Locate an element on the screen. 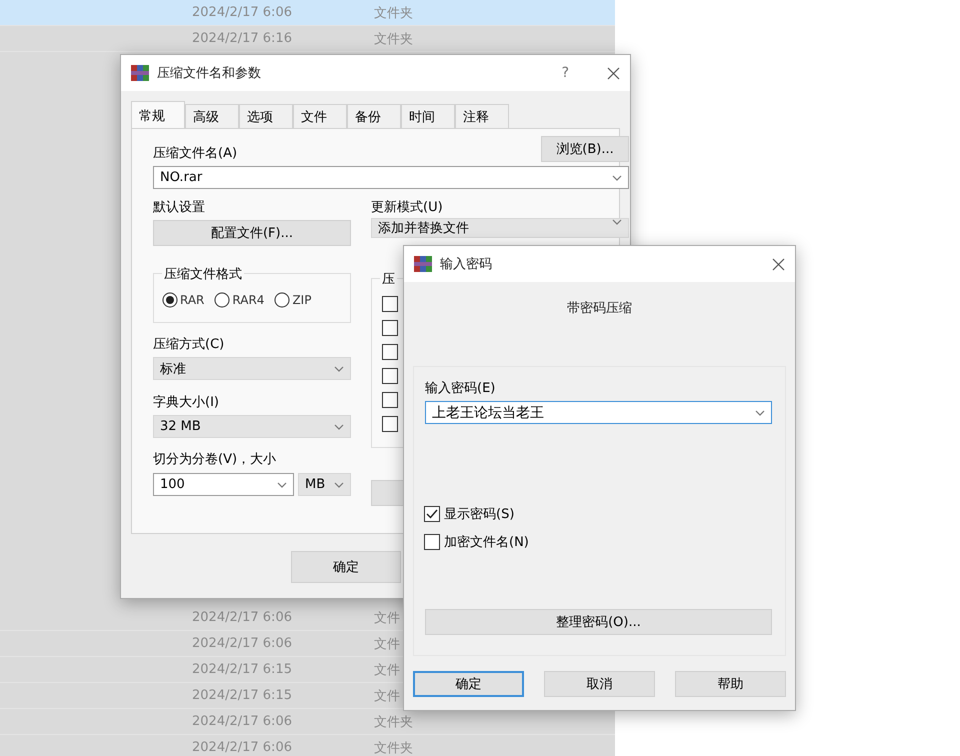 This screenshot has height=756, width=960. date-text: 2024/2/17 6:16 is located at coordinates (242, 38).